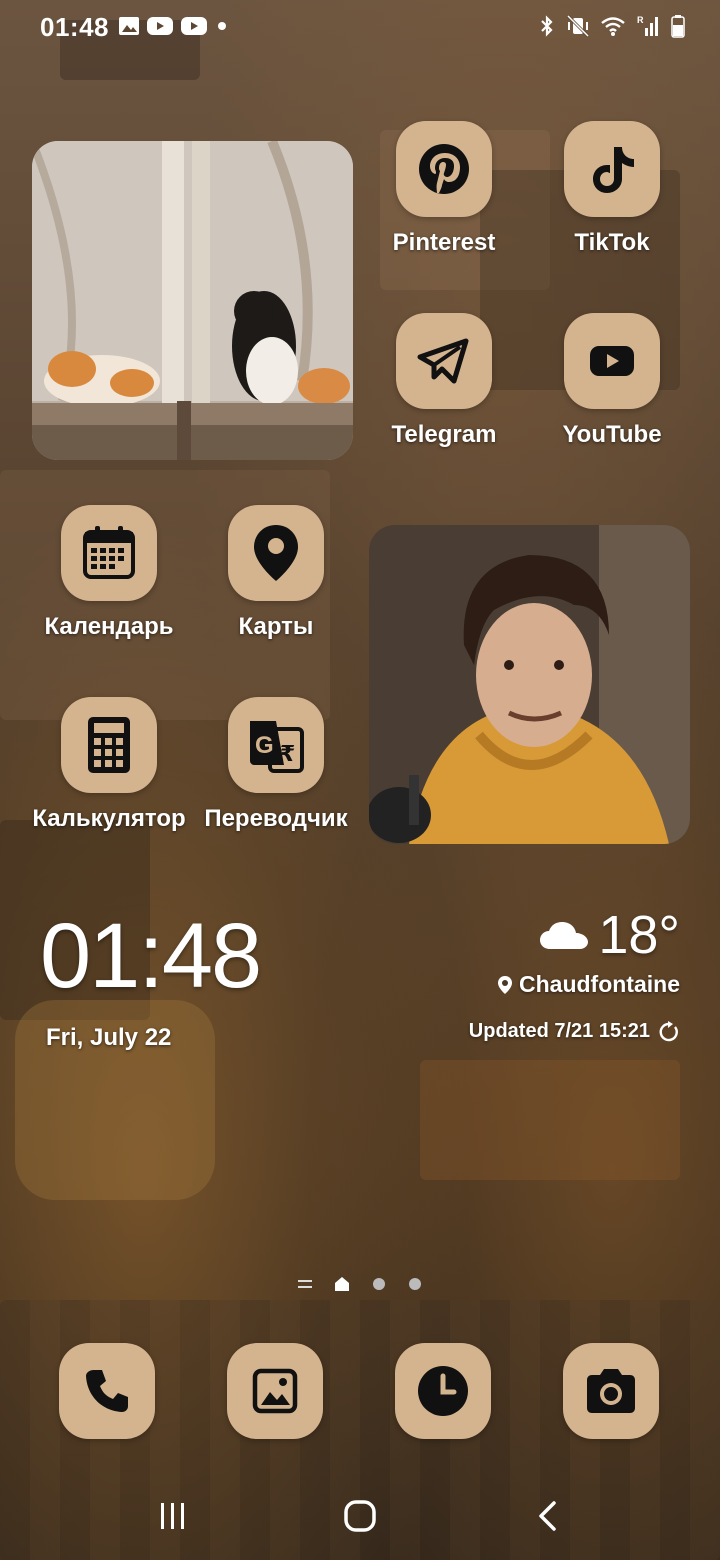 This screenshot has height=1560, width=720. Describe the element at coordinates (264, 745) in the screenshot. I see `svg-text: G` at that location.